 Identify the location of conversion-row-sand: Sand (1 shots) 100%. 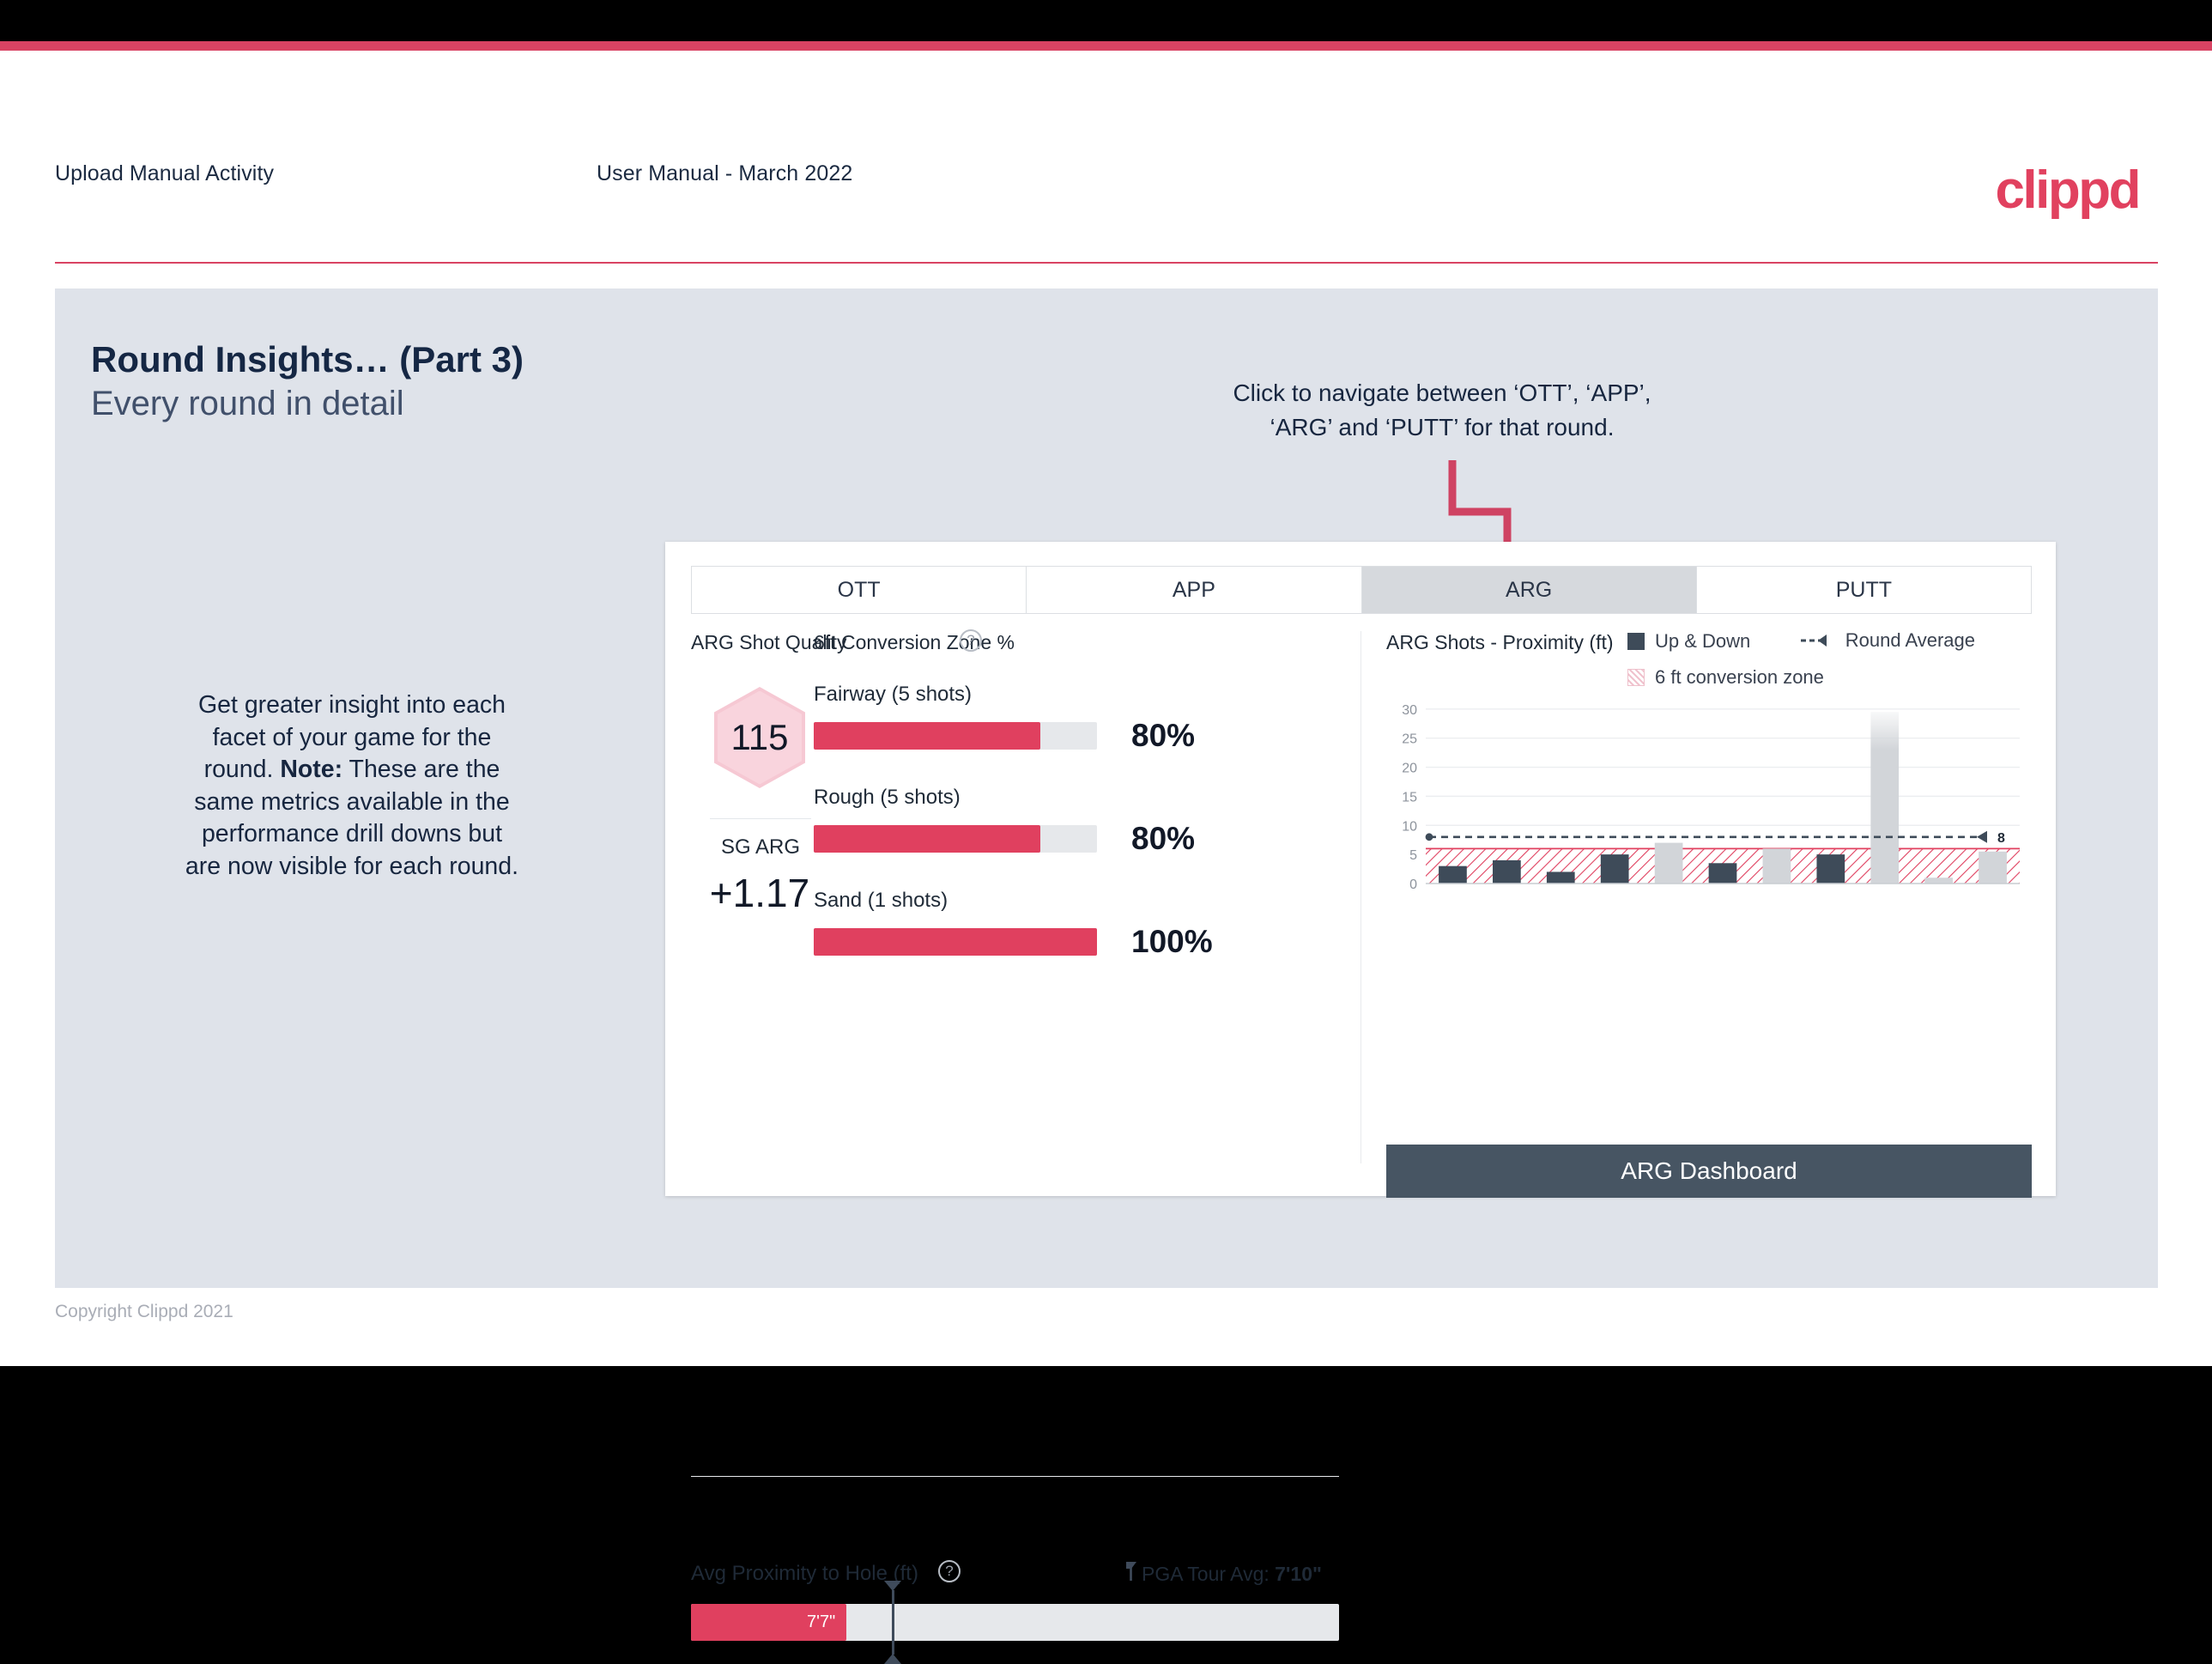
(1080, 924).